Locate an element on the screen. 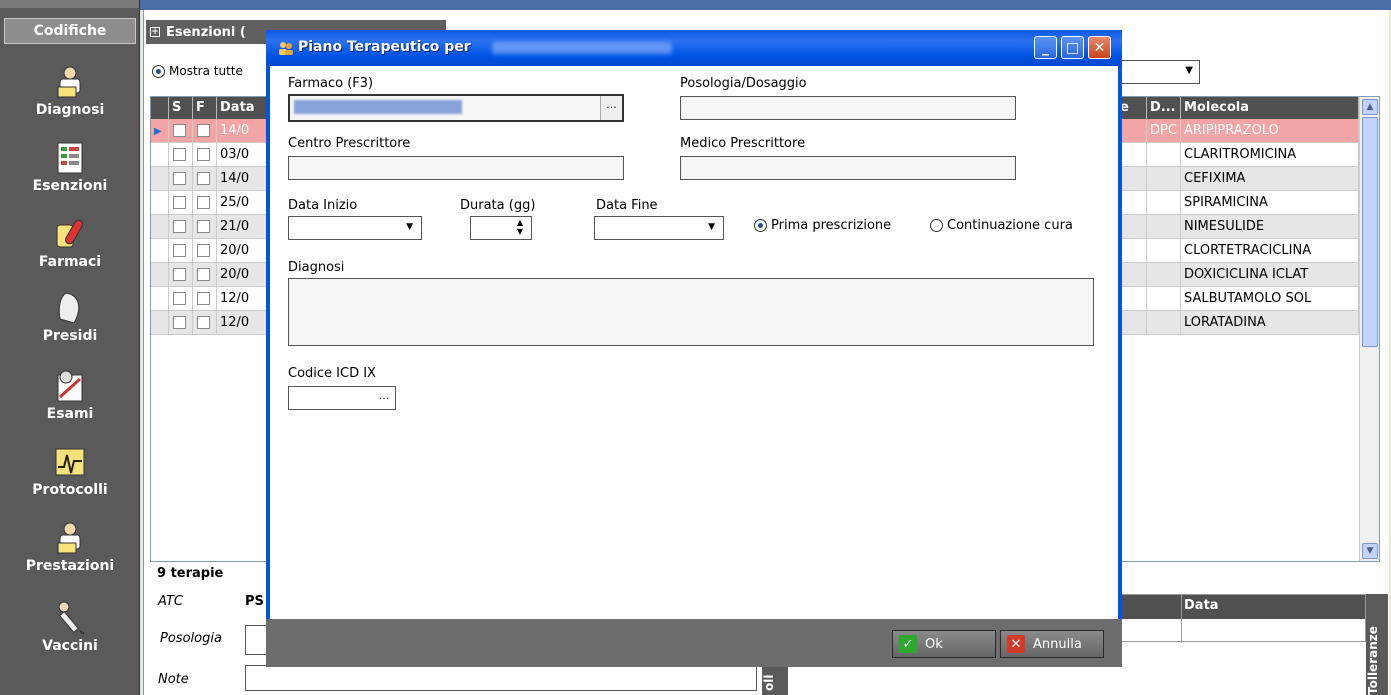  medical-device-icon is located at coordinates (70, 308).